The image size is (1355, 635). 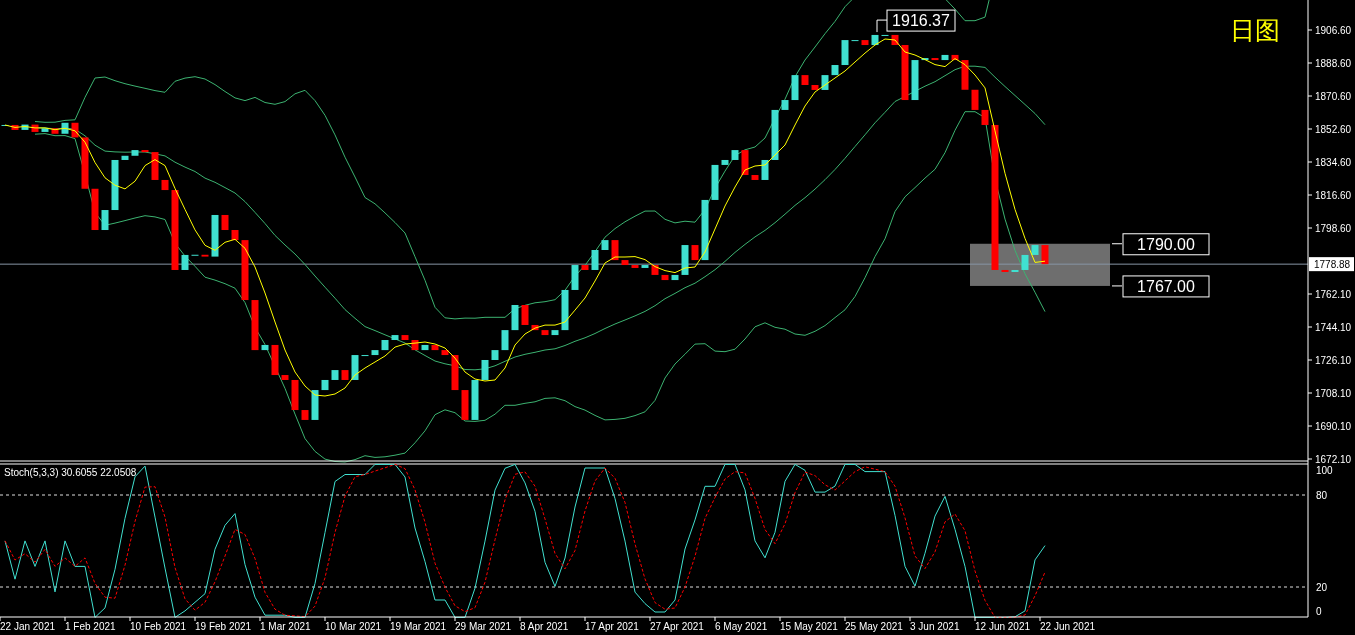 I want to click on axis-label: 10 Feb 2021, so click(x=158, y=626).